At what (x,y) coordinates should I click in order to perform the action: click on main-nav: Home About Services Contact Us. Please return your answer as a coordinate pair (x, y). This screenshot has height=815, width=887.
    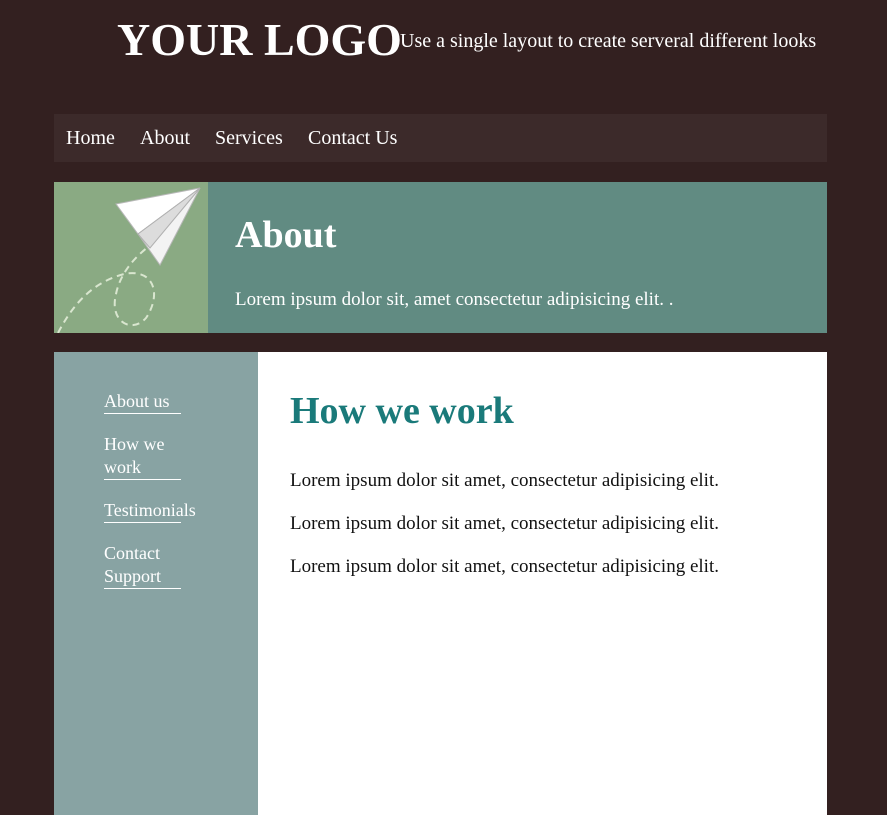
    Looking at the image, I should click on (440, 138).